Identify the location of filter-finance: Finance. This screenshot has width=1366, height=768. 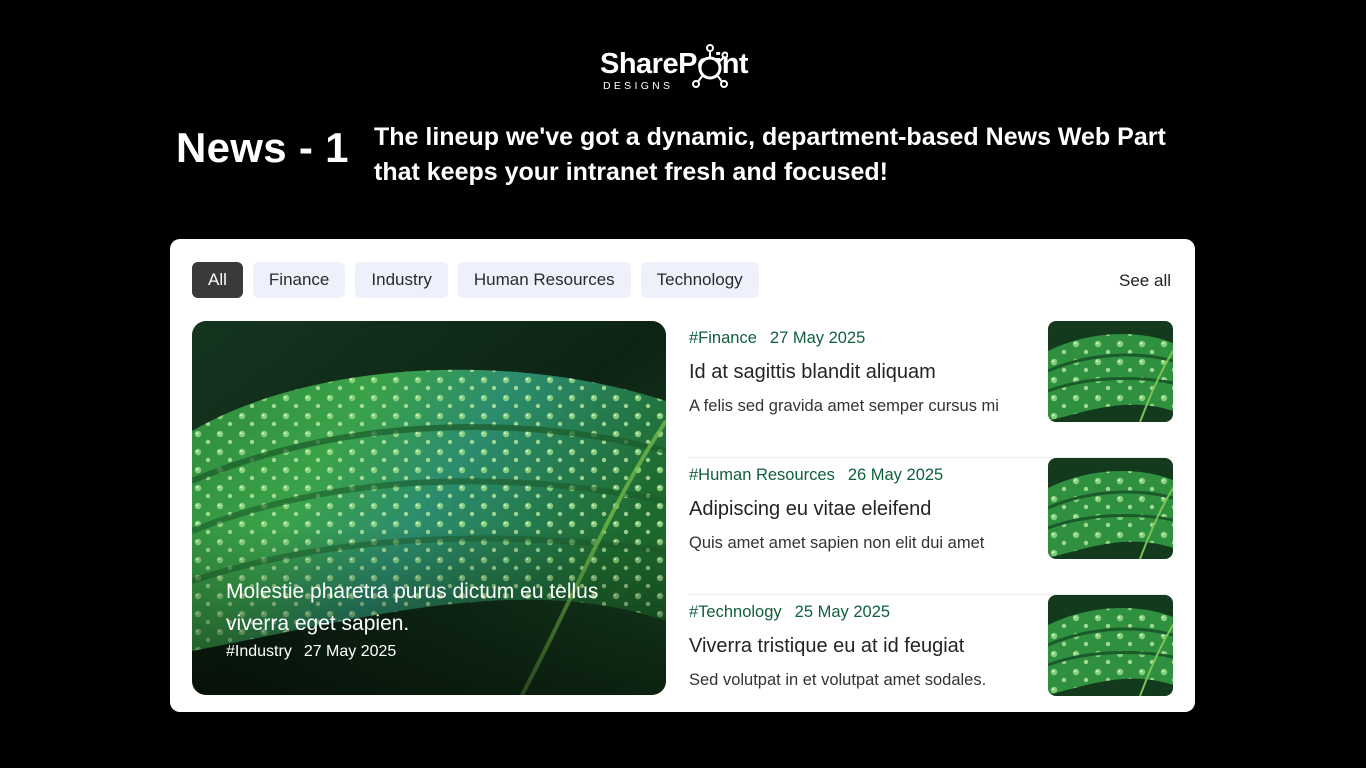
(299, 280).